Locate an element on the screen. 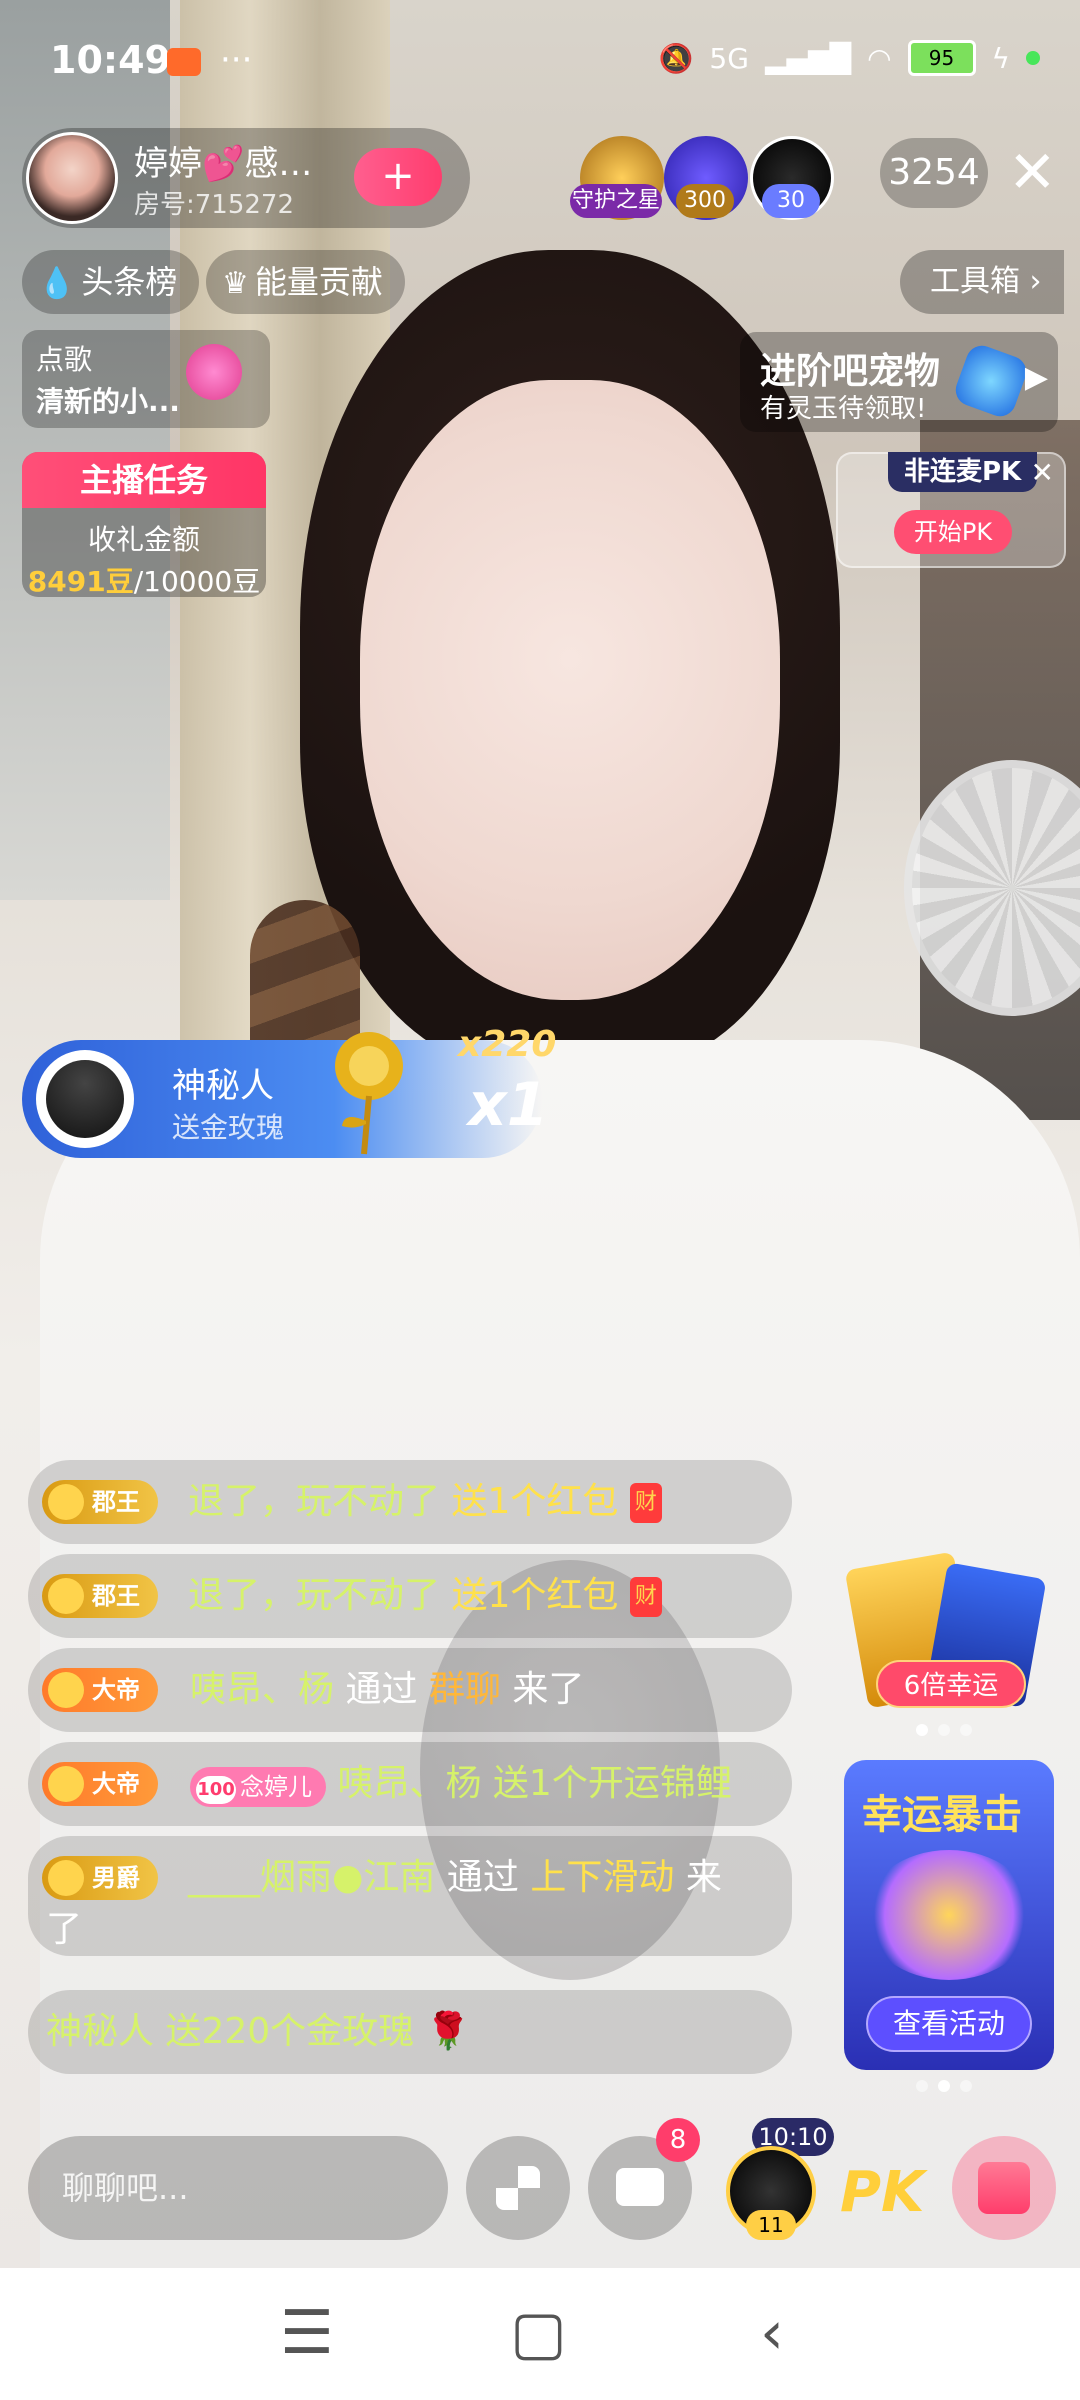 The height and width of the screenshot is (2400, 1080). pet-promo-title: 进阶吧宠物 is located at coordinates (850, 371).